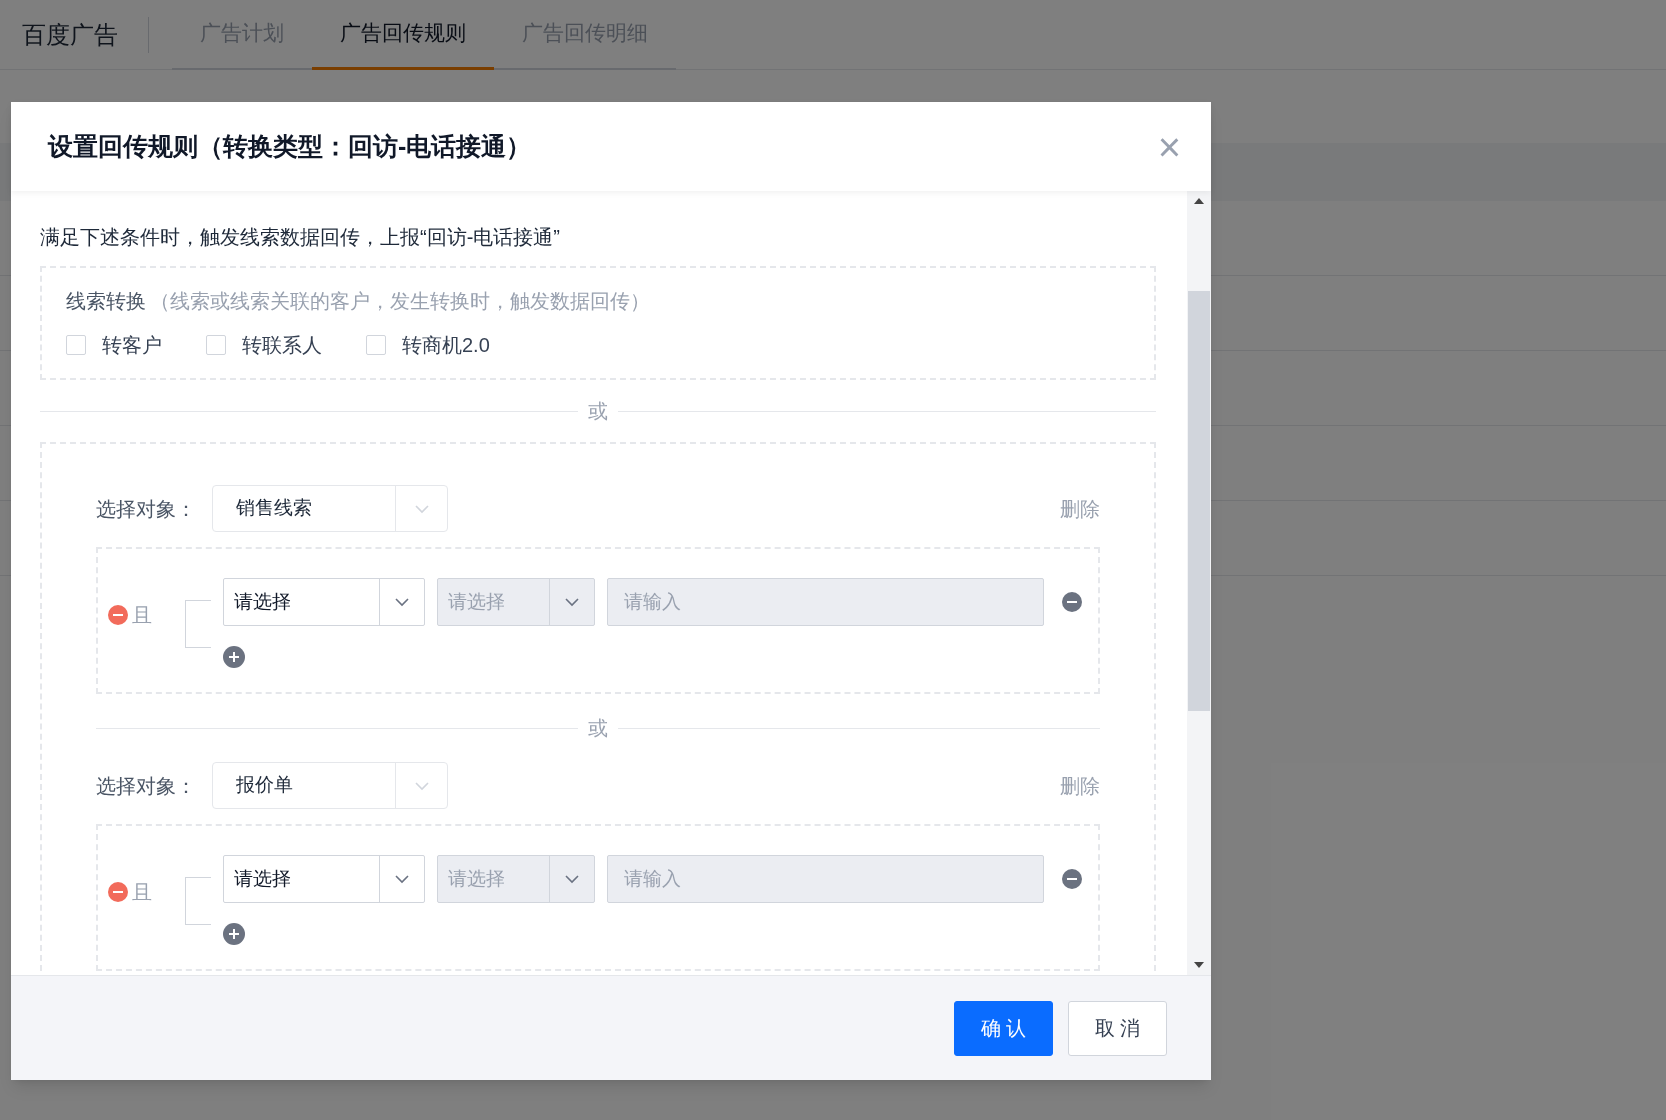 This screenshot has height=1120, width=1666. I want to click on scrollbar, so click(1199, 583).